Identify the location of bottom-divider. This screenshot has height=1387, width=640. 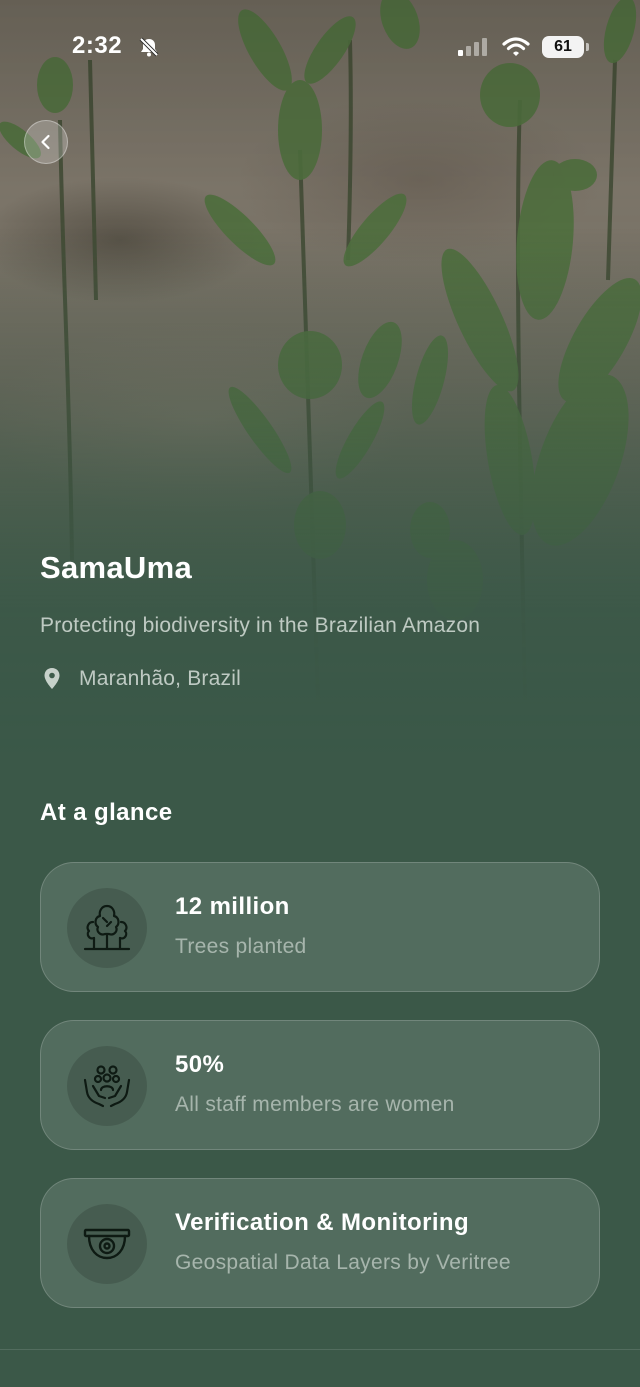
(320, 1349).